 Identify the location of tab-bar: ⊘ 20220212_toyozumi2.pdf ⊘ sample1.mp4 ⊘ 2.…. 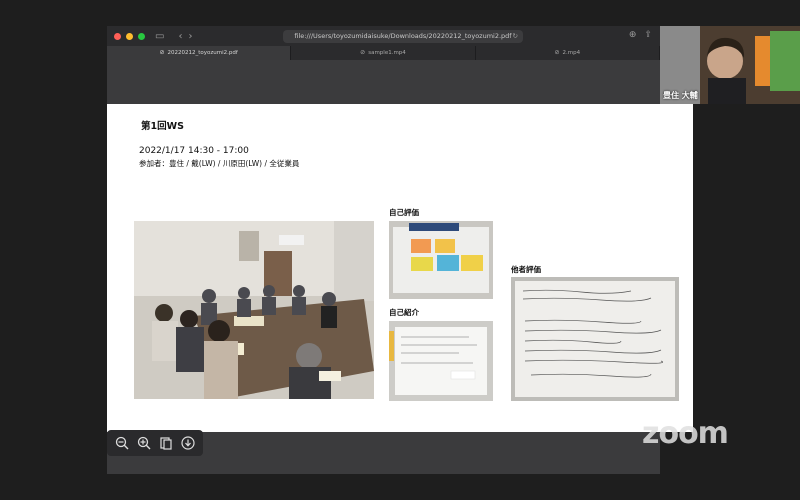
(383, 53).